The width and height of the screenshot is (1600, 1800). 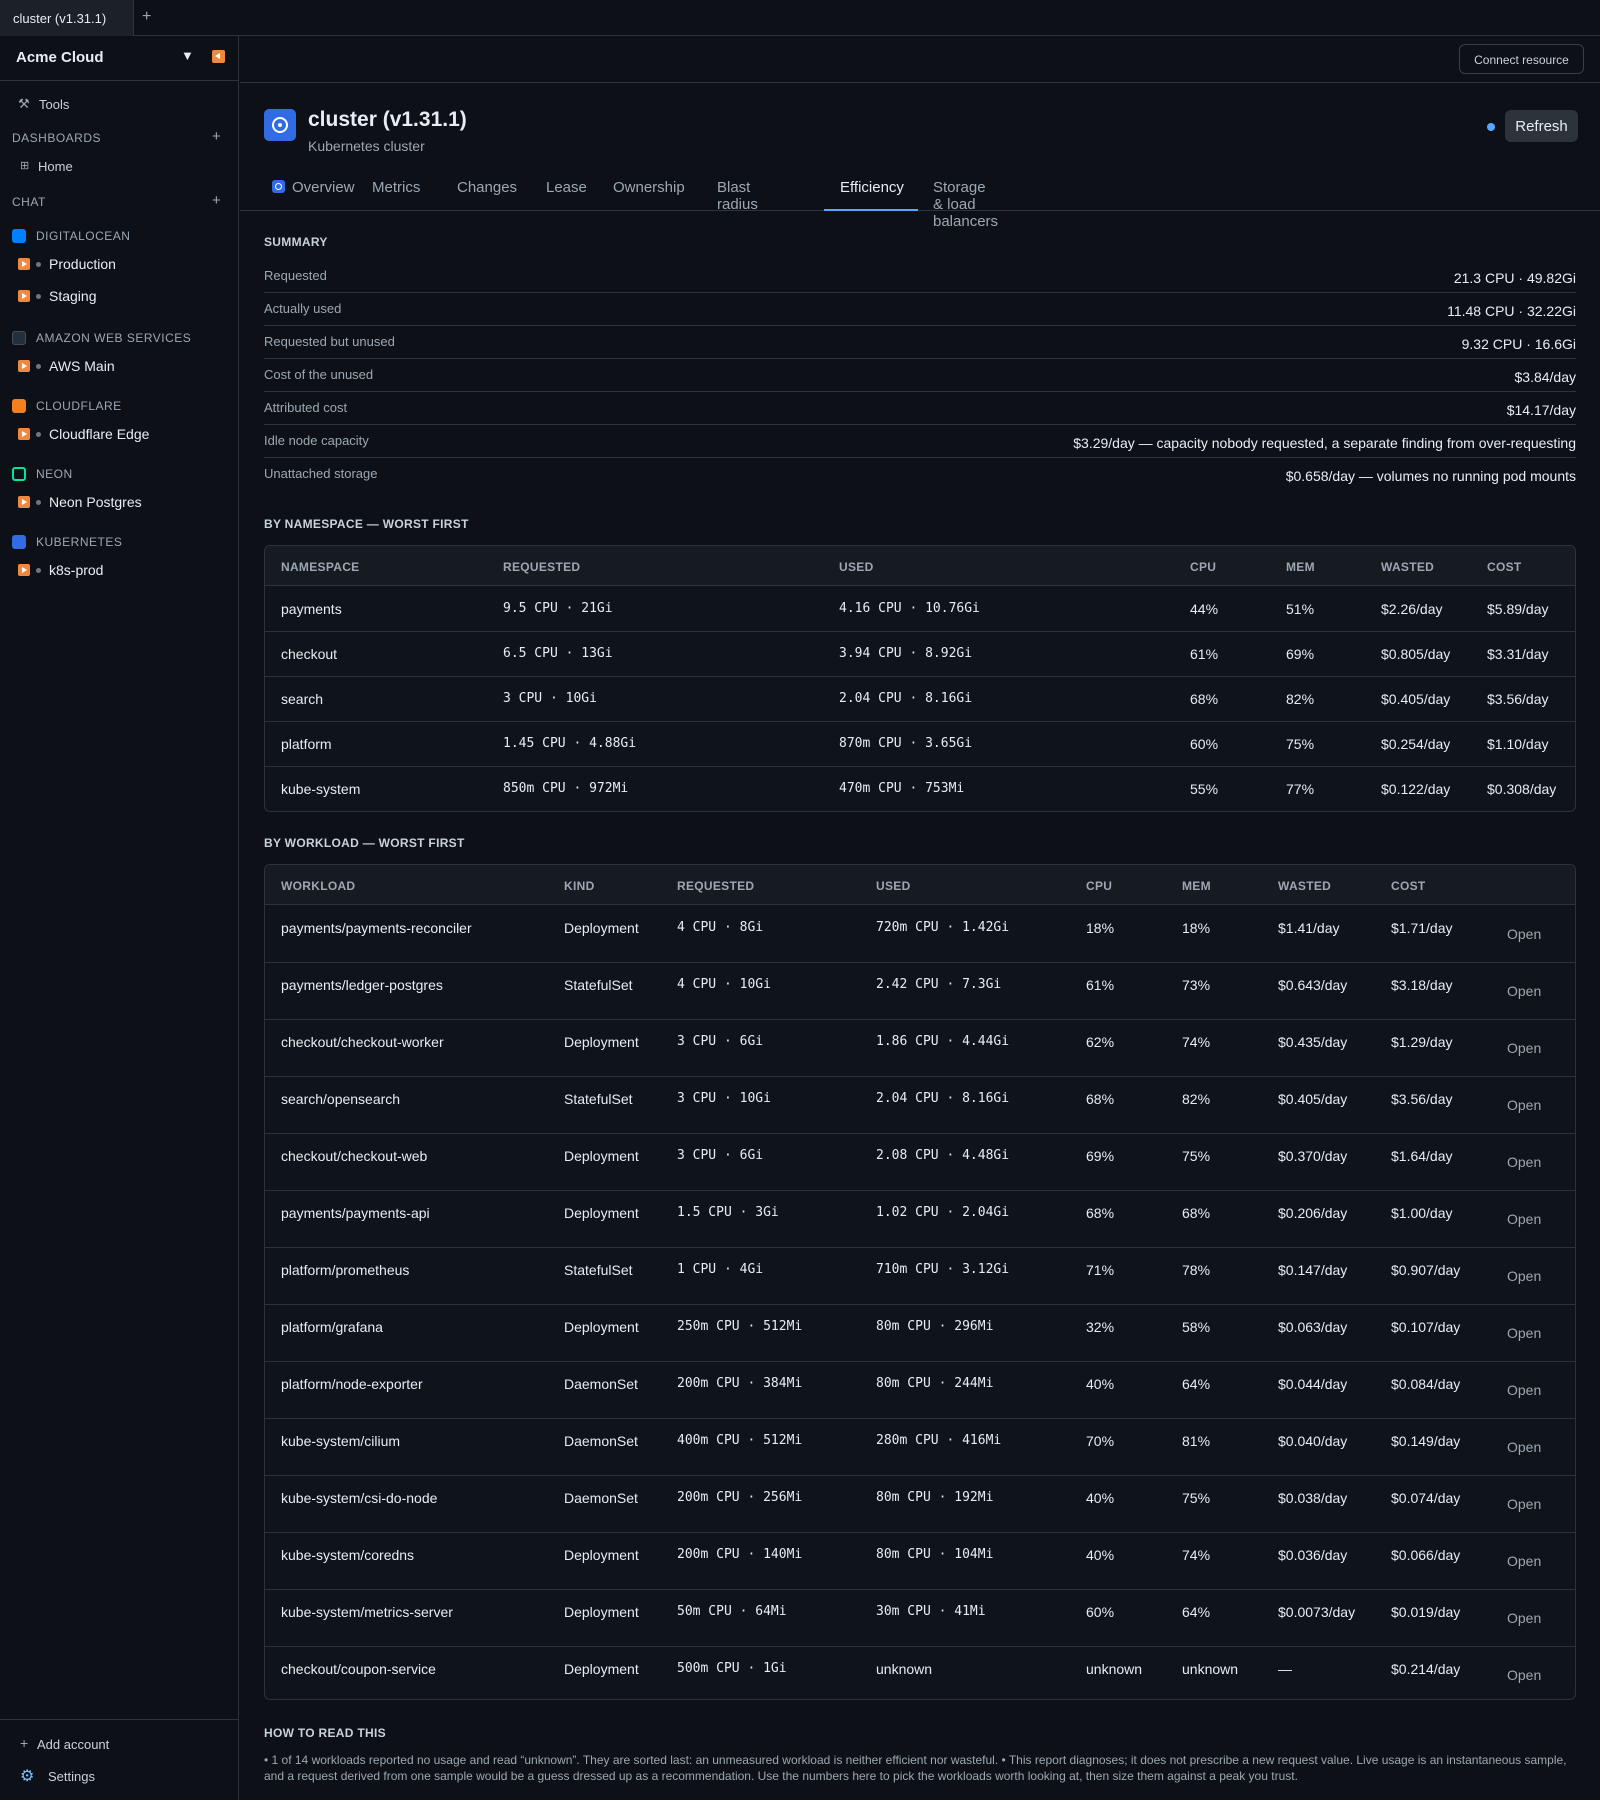 I want to click on tab-overview: Overview, so click(x=306, y=188).